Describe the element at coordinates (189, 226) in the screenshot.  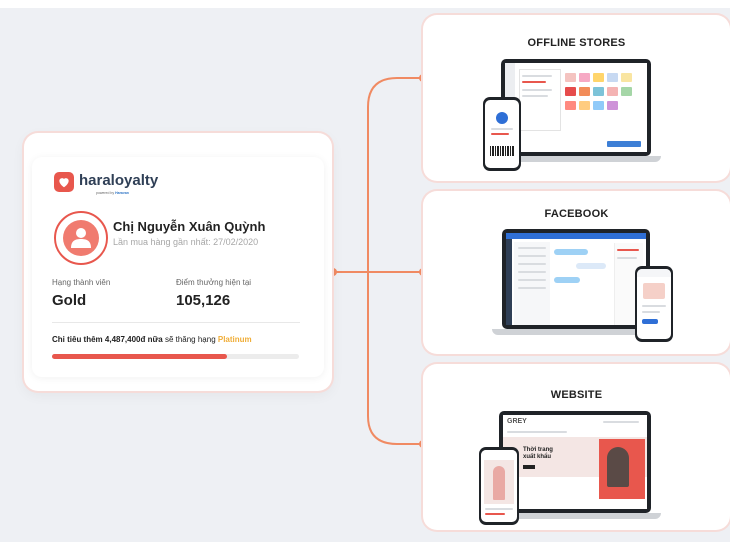
I see `customer-name: Chị Nguyễn Xuân Quỳnh` at that location.